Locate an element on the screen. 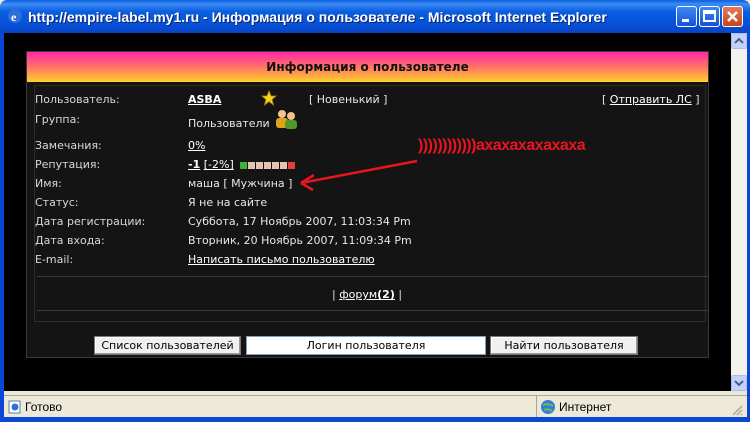 The height and width of the screenshot is (422, 750). close-icon is located at coordinates (732, 16).